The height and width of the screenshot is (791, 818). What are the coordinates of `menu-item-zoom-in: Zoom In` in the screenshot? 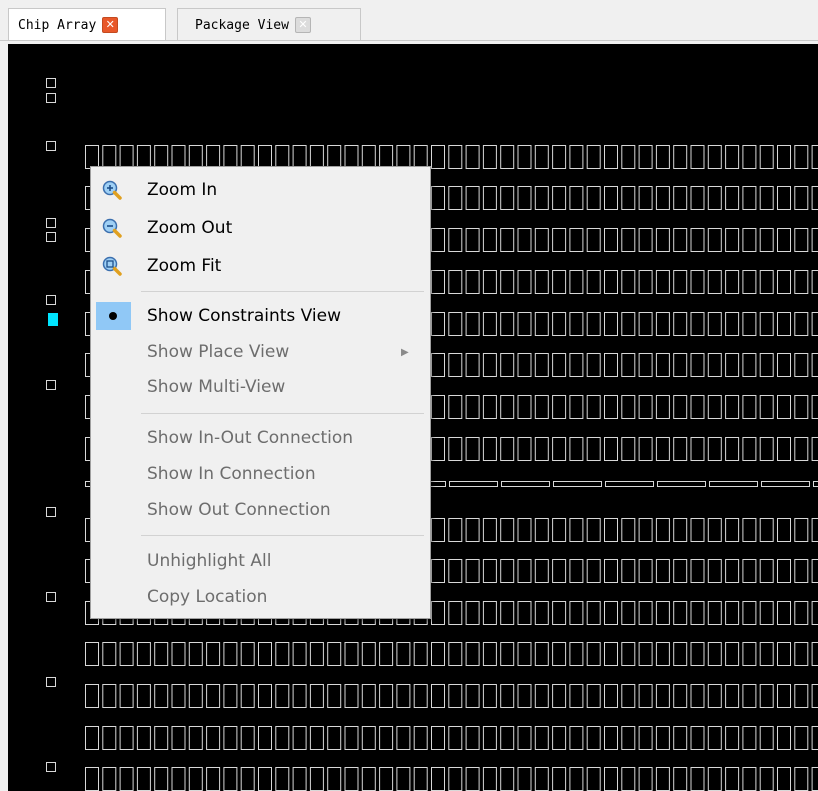 It's located at (260, 190).